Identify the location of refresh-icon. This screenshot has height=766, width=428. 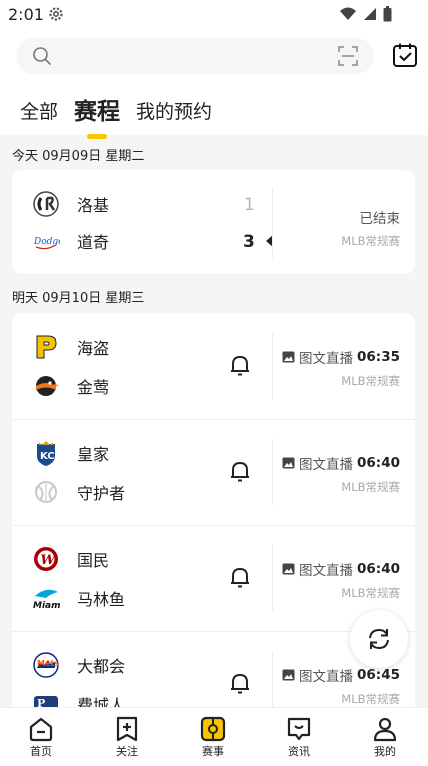
(379, 639).